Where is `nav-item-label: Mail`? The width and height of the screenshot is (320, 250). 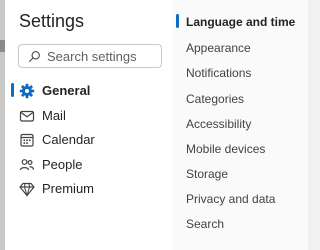
nav-item-label: Mail is located at coordinates (54, 115).